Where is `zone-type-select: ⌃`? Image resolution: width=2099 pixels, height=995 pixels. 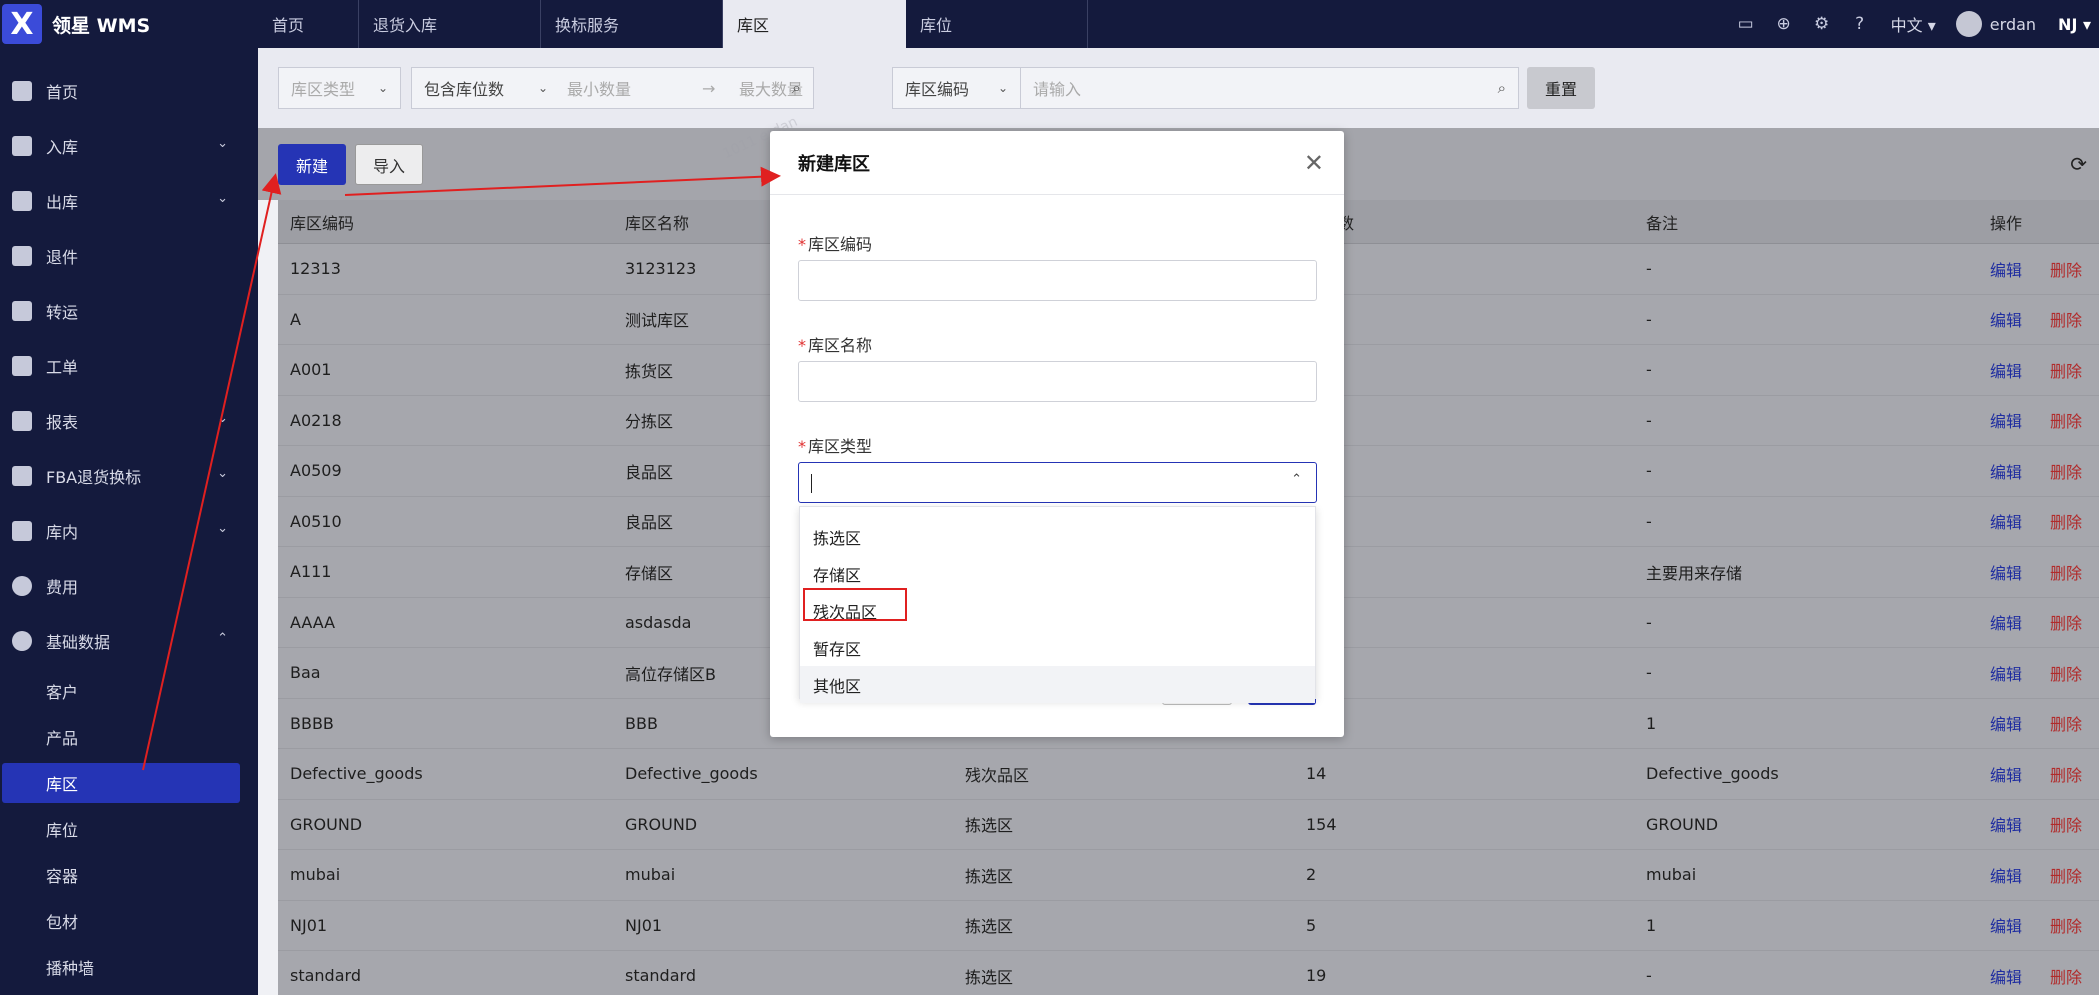 zone-type-select: ⌃ is located at coordinates (1057, 482).